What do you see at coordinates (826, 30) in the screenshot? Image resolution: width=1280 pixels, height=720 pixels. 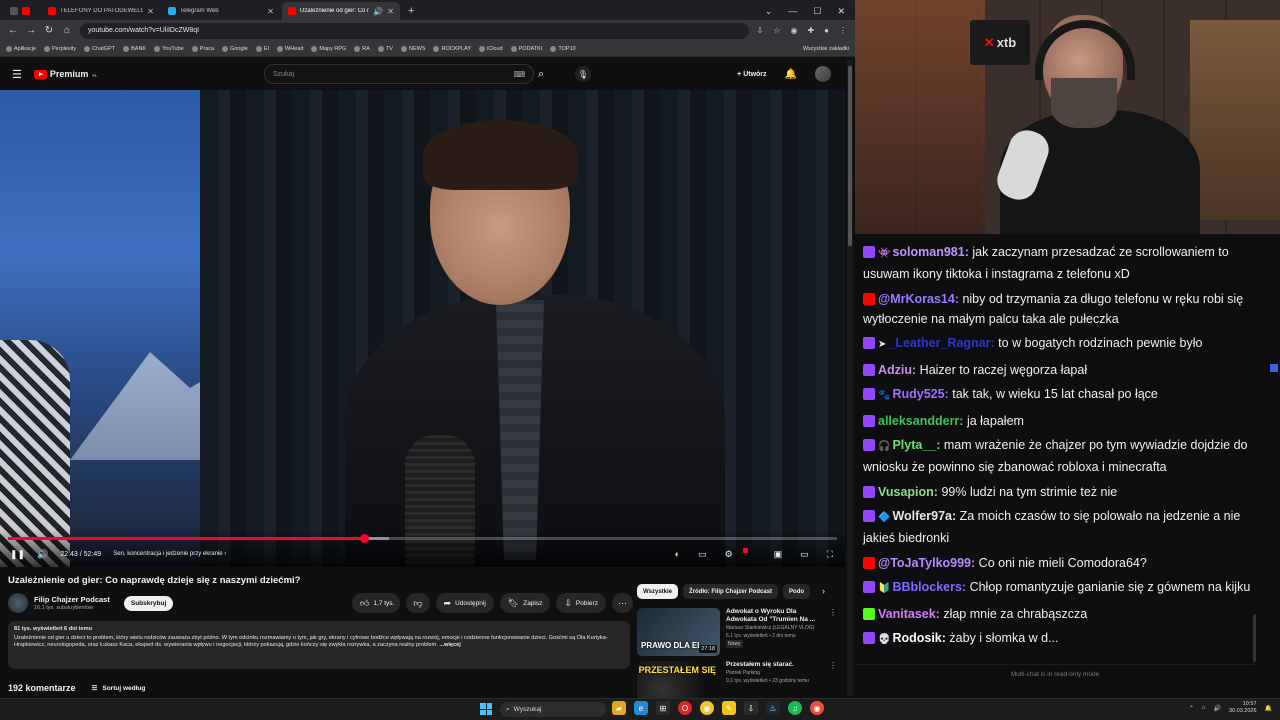 I see `profile-icon: ●` at bounding box center [826, 30].